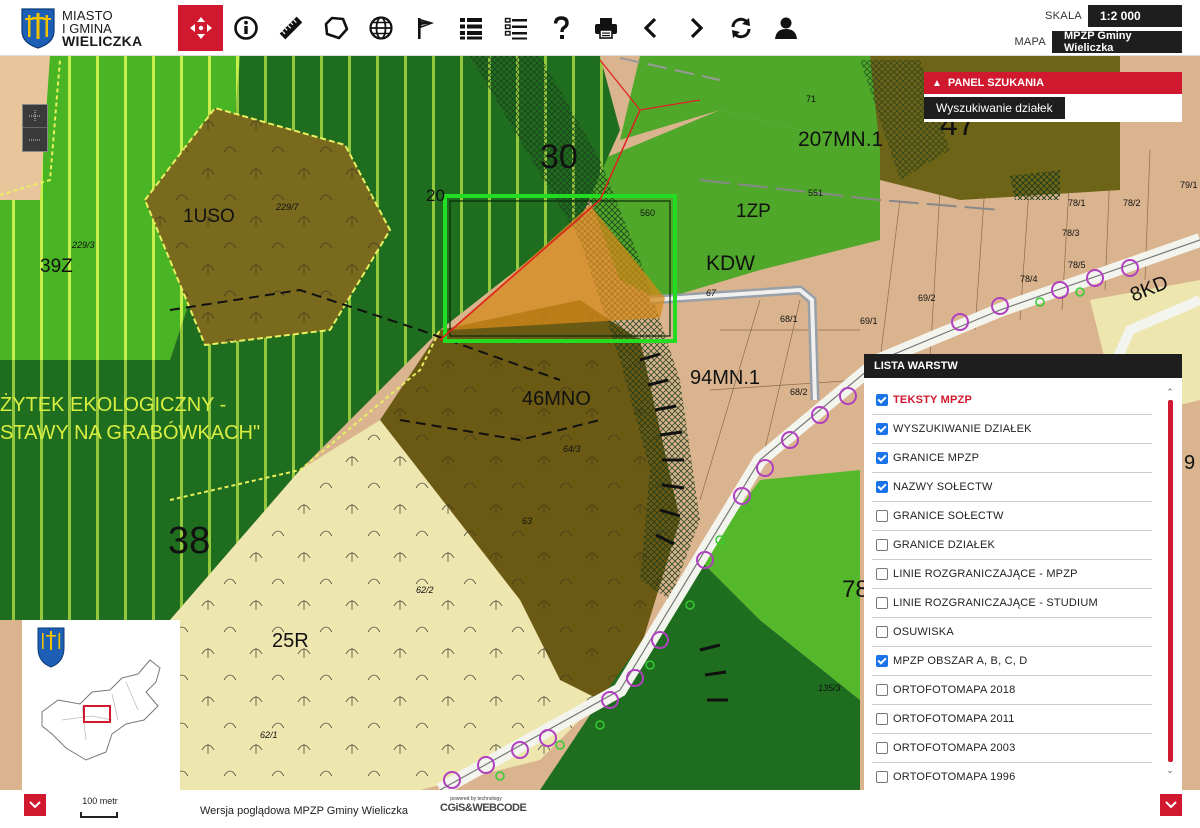 The height and width of the screenshot is (828, 1200). Describe the element at coordinates (1071, 233) in the screenshot. I see `parcel-label: 78/3` at that location.